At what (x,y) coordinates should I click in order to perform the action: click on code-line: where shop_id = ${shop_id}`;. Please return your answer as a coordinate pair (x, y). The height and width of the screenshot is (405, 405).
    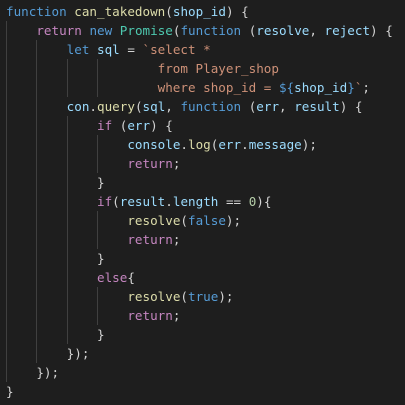
    Looking at the image, I should click on (199, 87).